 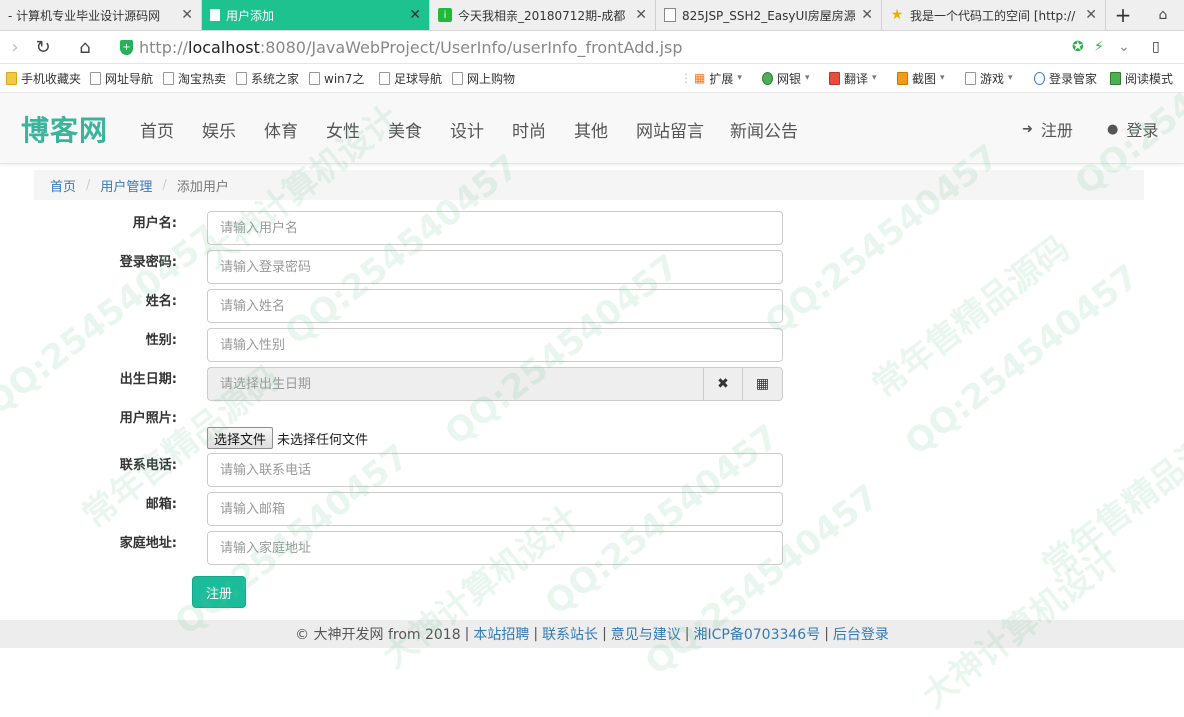 I want to click on new-tab-button: +, so click(x=1123, y=15).